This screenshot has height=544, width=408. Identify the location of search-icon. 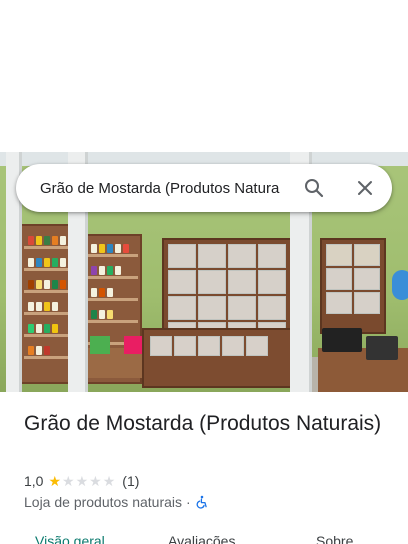
(314, 188).